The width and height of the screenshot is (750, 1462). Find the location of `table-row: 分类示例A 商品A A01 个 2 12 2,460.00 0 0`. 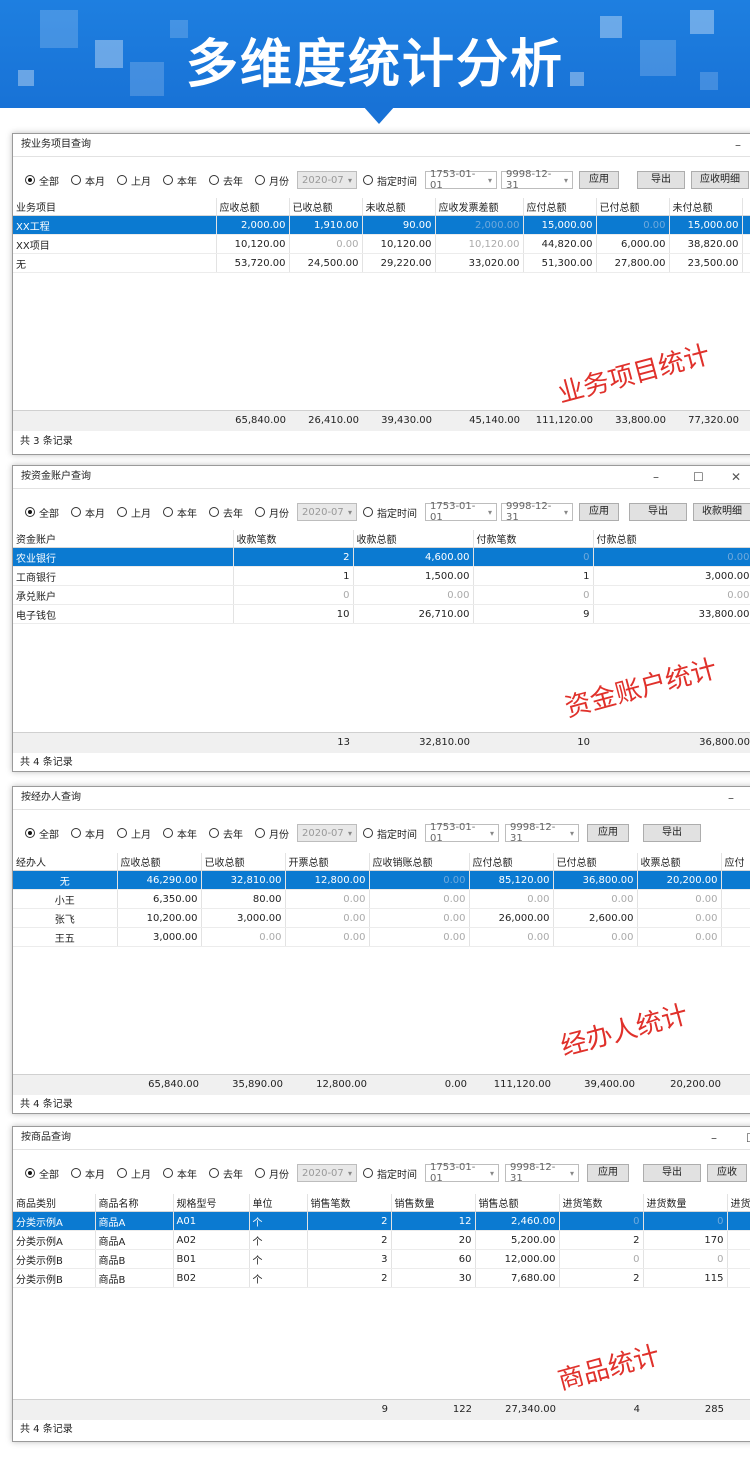

table-row: 分类示例A 商品A A01 个 2 12 2,460.00 0 0 is located at coordinates (381, 1221).